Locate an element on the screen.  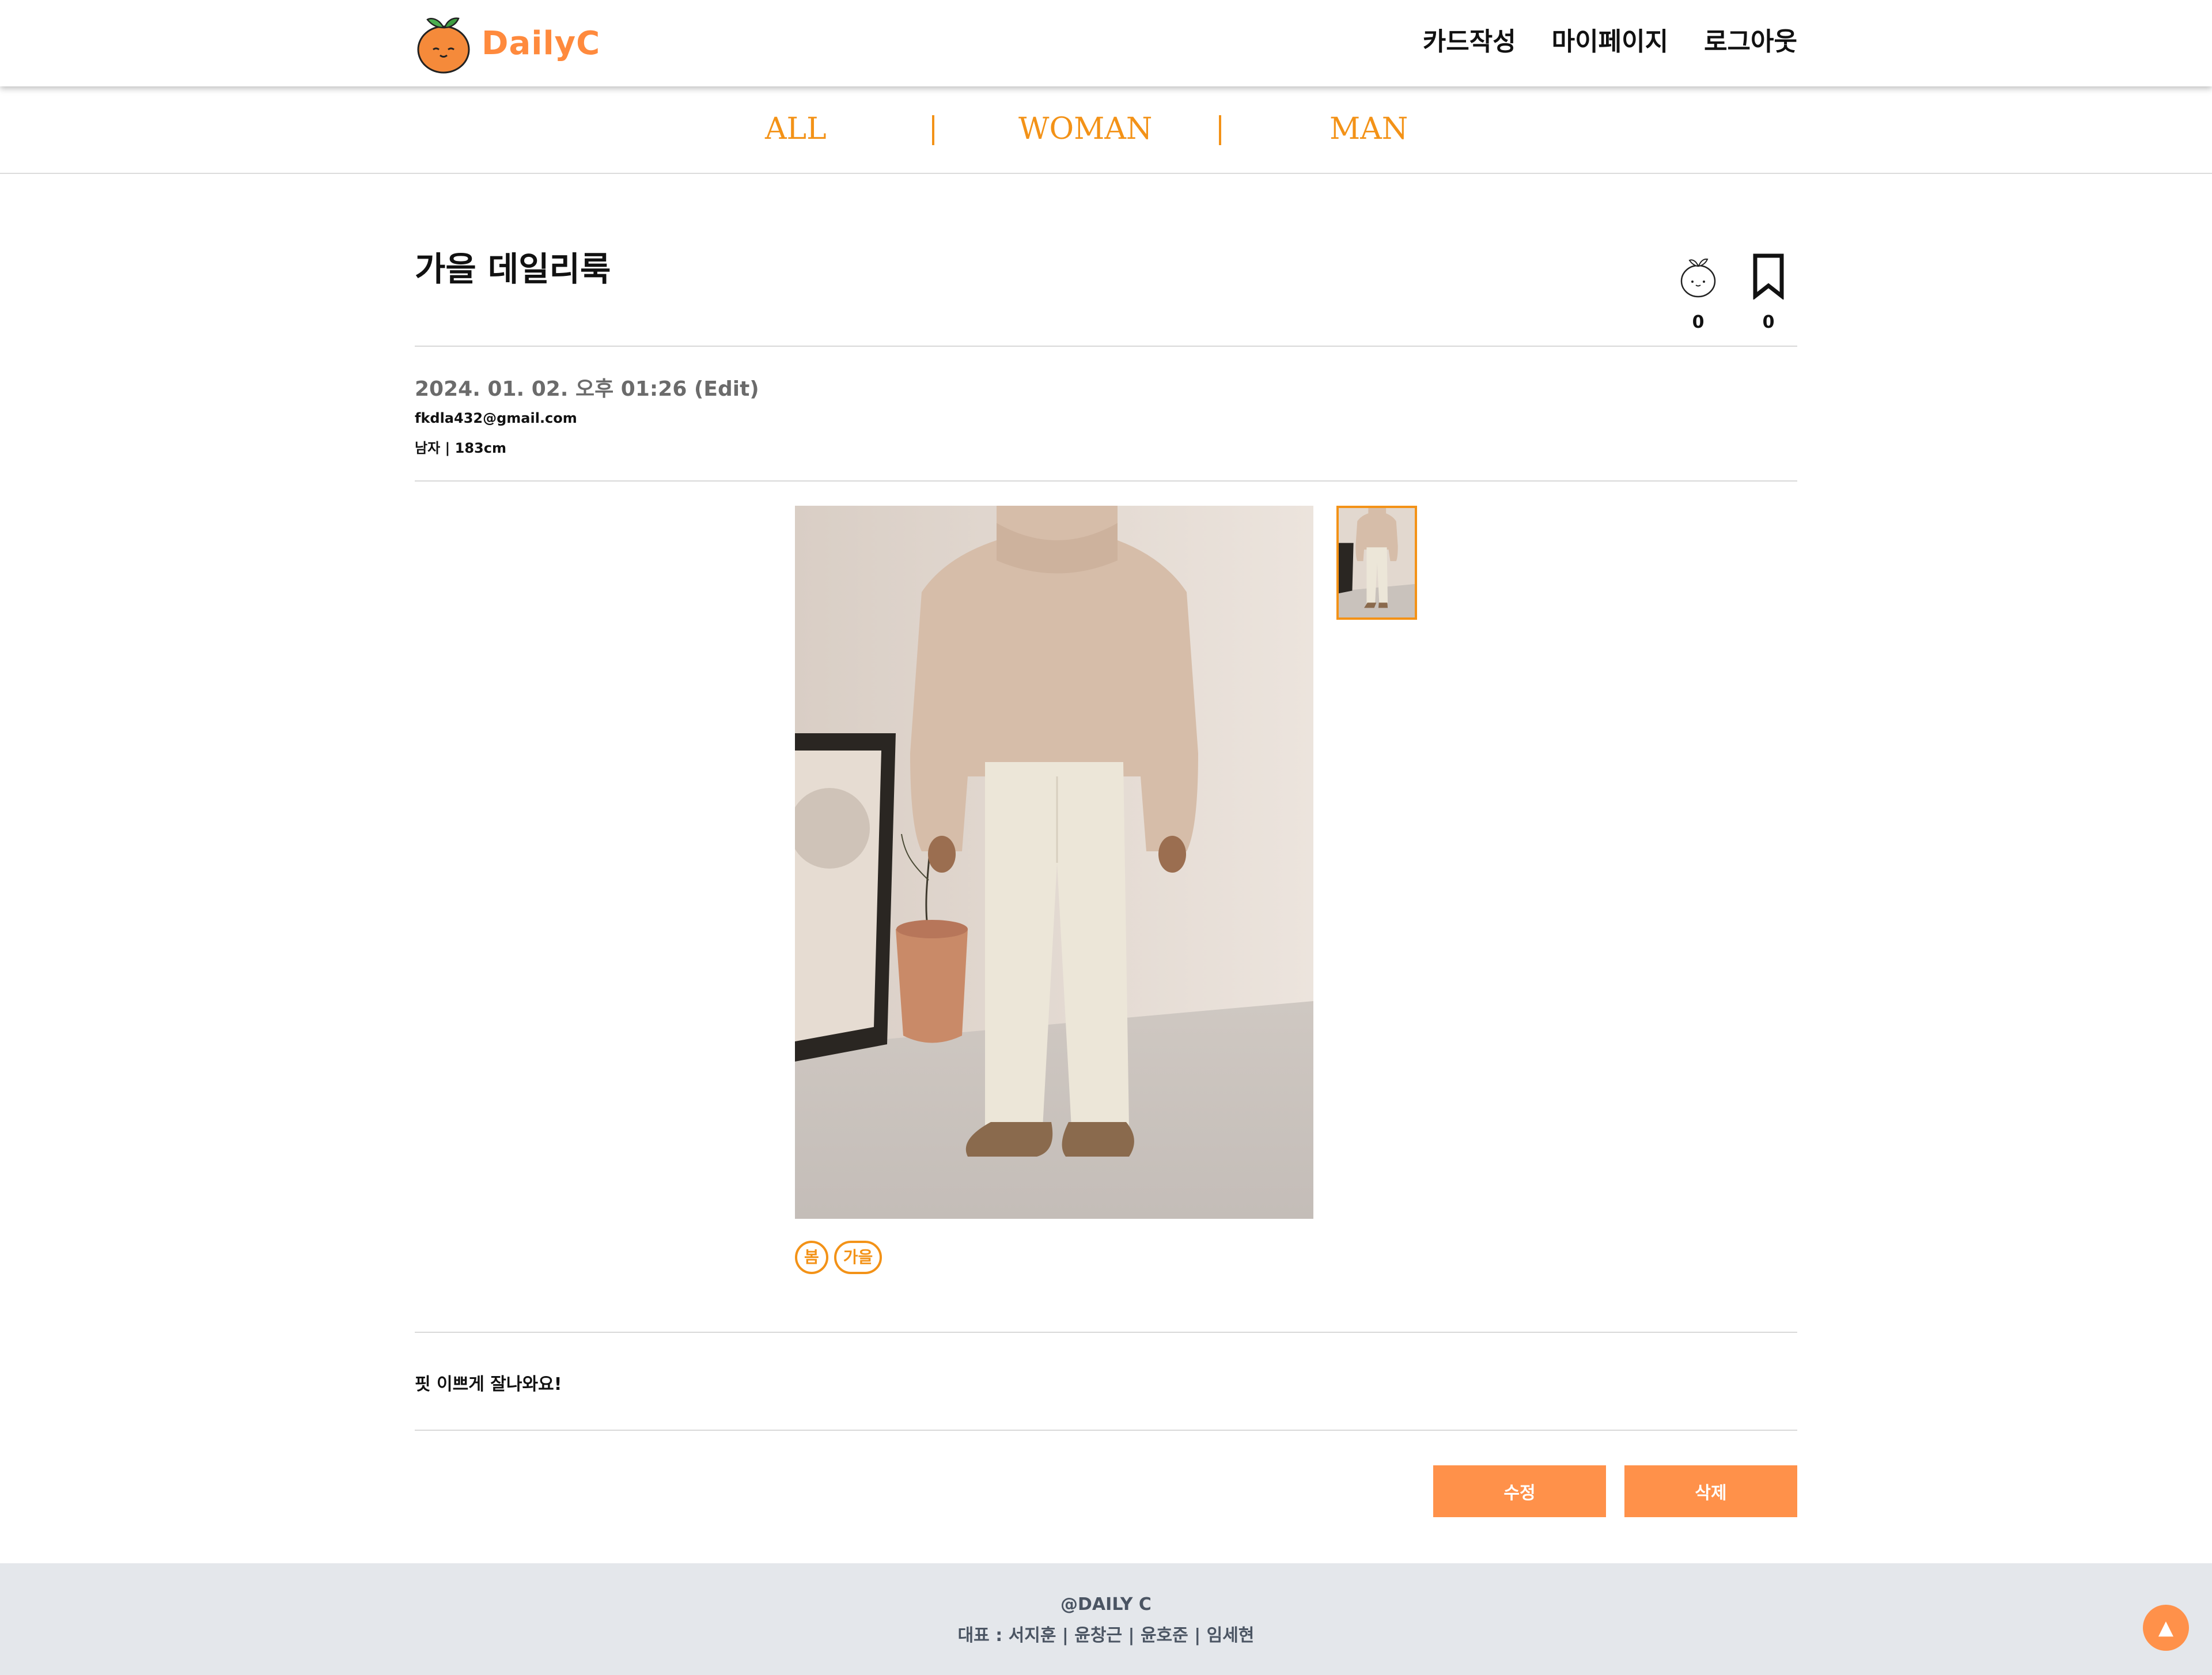
top-nav: 카드작성 마이페이지 로그아웃 is located at coordinates (1610, 39).